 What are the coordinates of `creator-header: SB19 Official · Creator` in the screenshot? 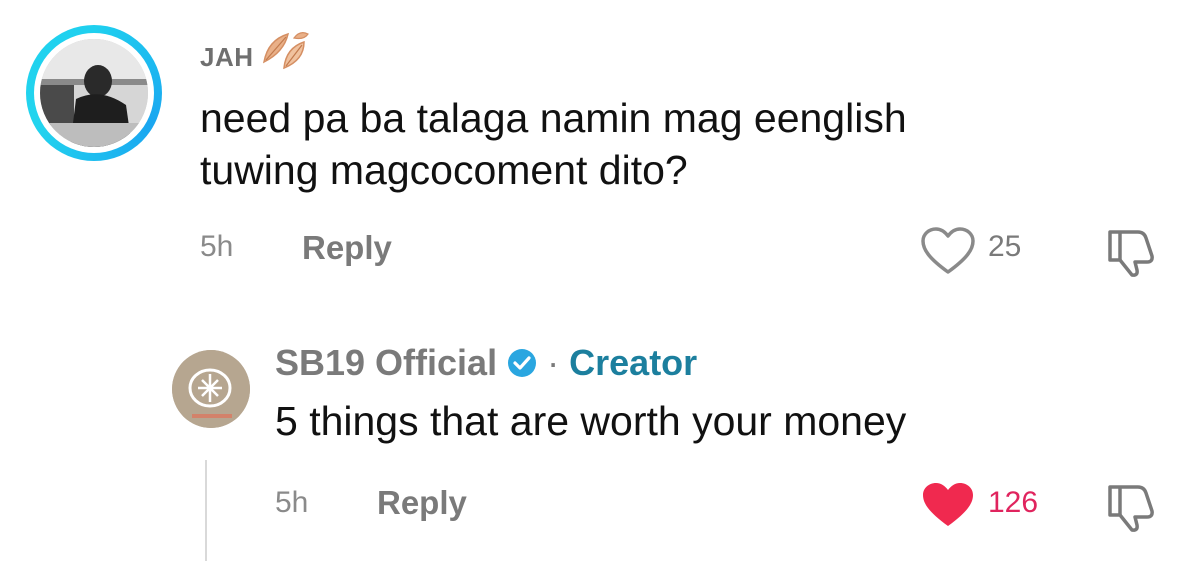 It's located at (486, 364).